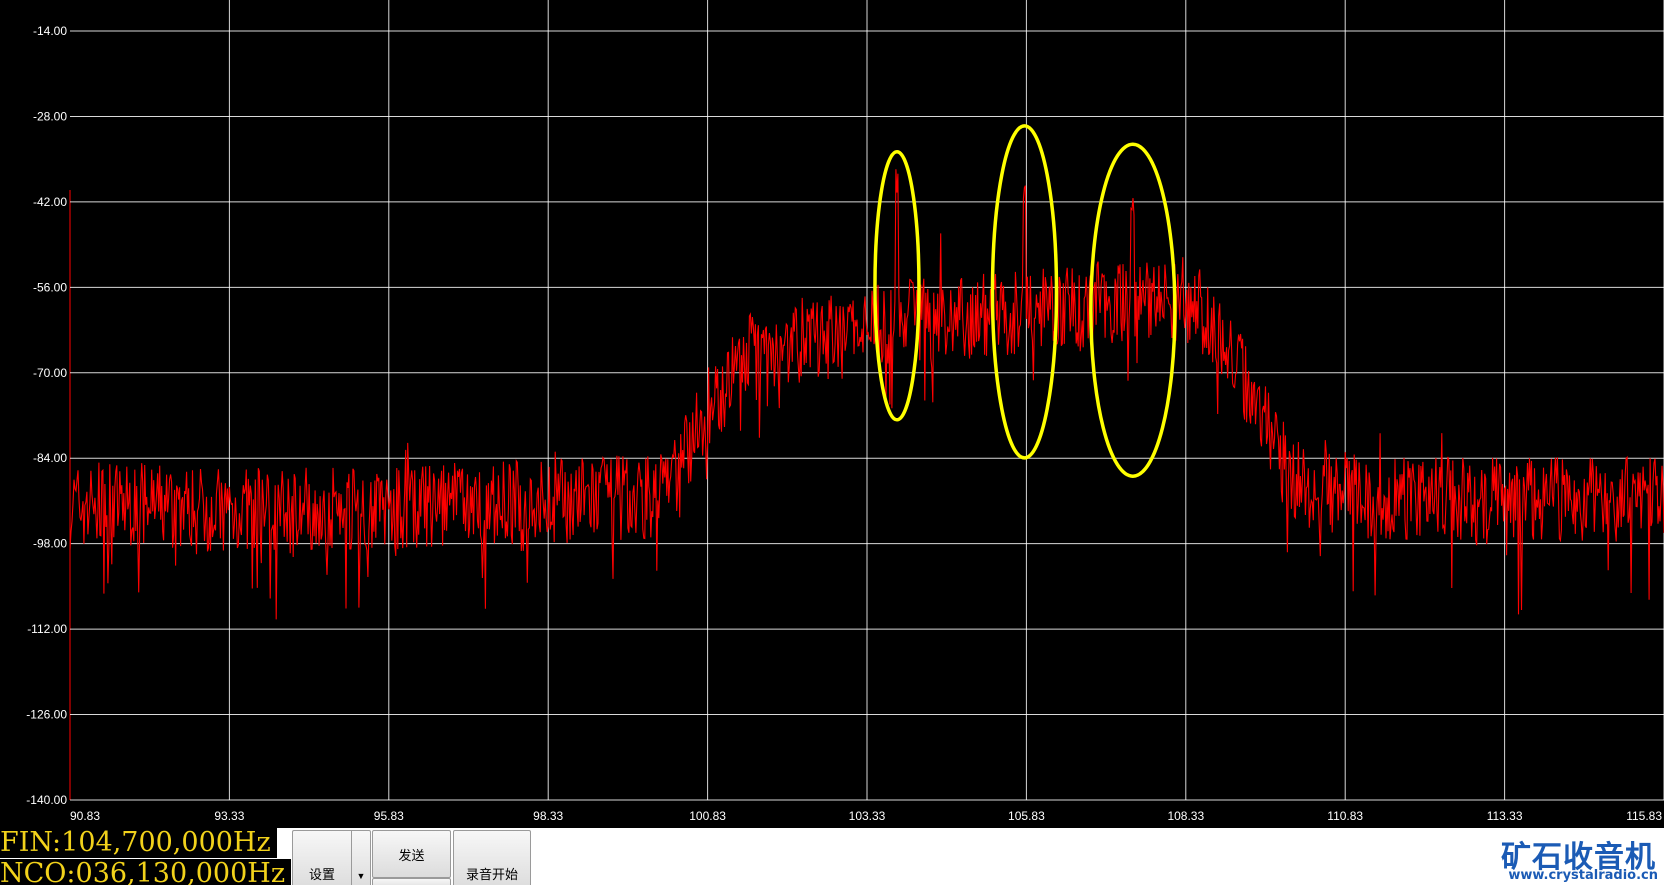 The image size is (1664, 885). I want to click on send-secondary-button, so click(411, 881).